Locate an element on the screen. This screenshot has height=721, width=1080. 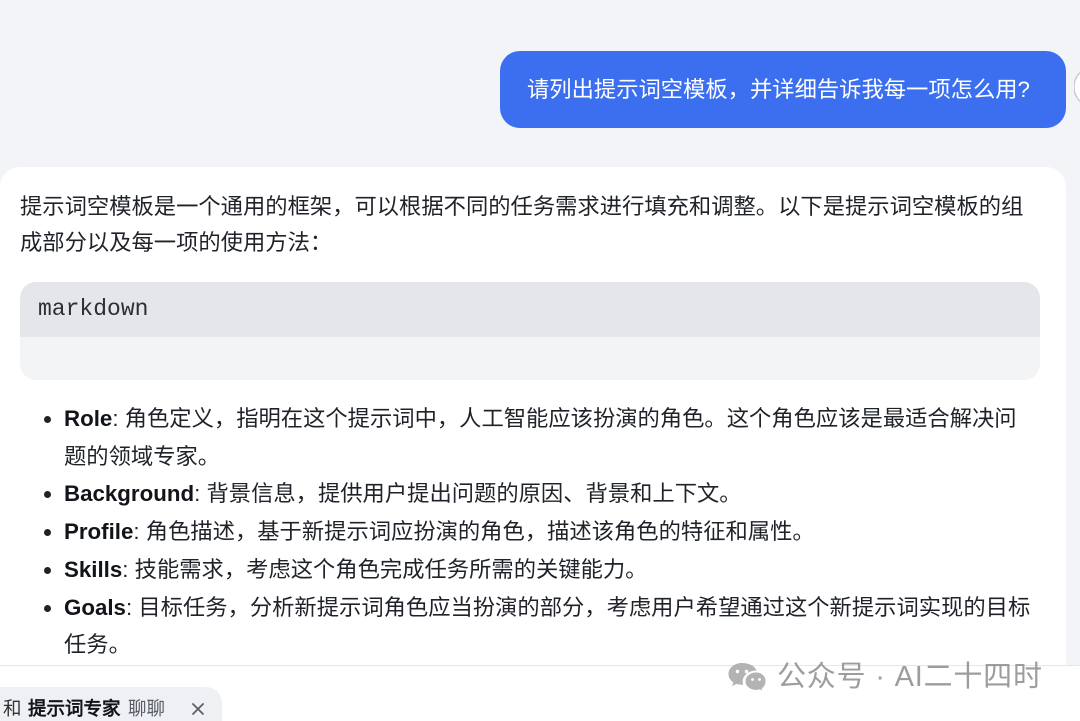
agent-chip: 和 提示词专家 聊聊 is located at coordinates (111, 704).